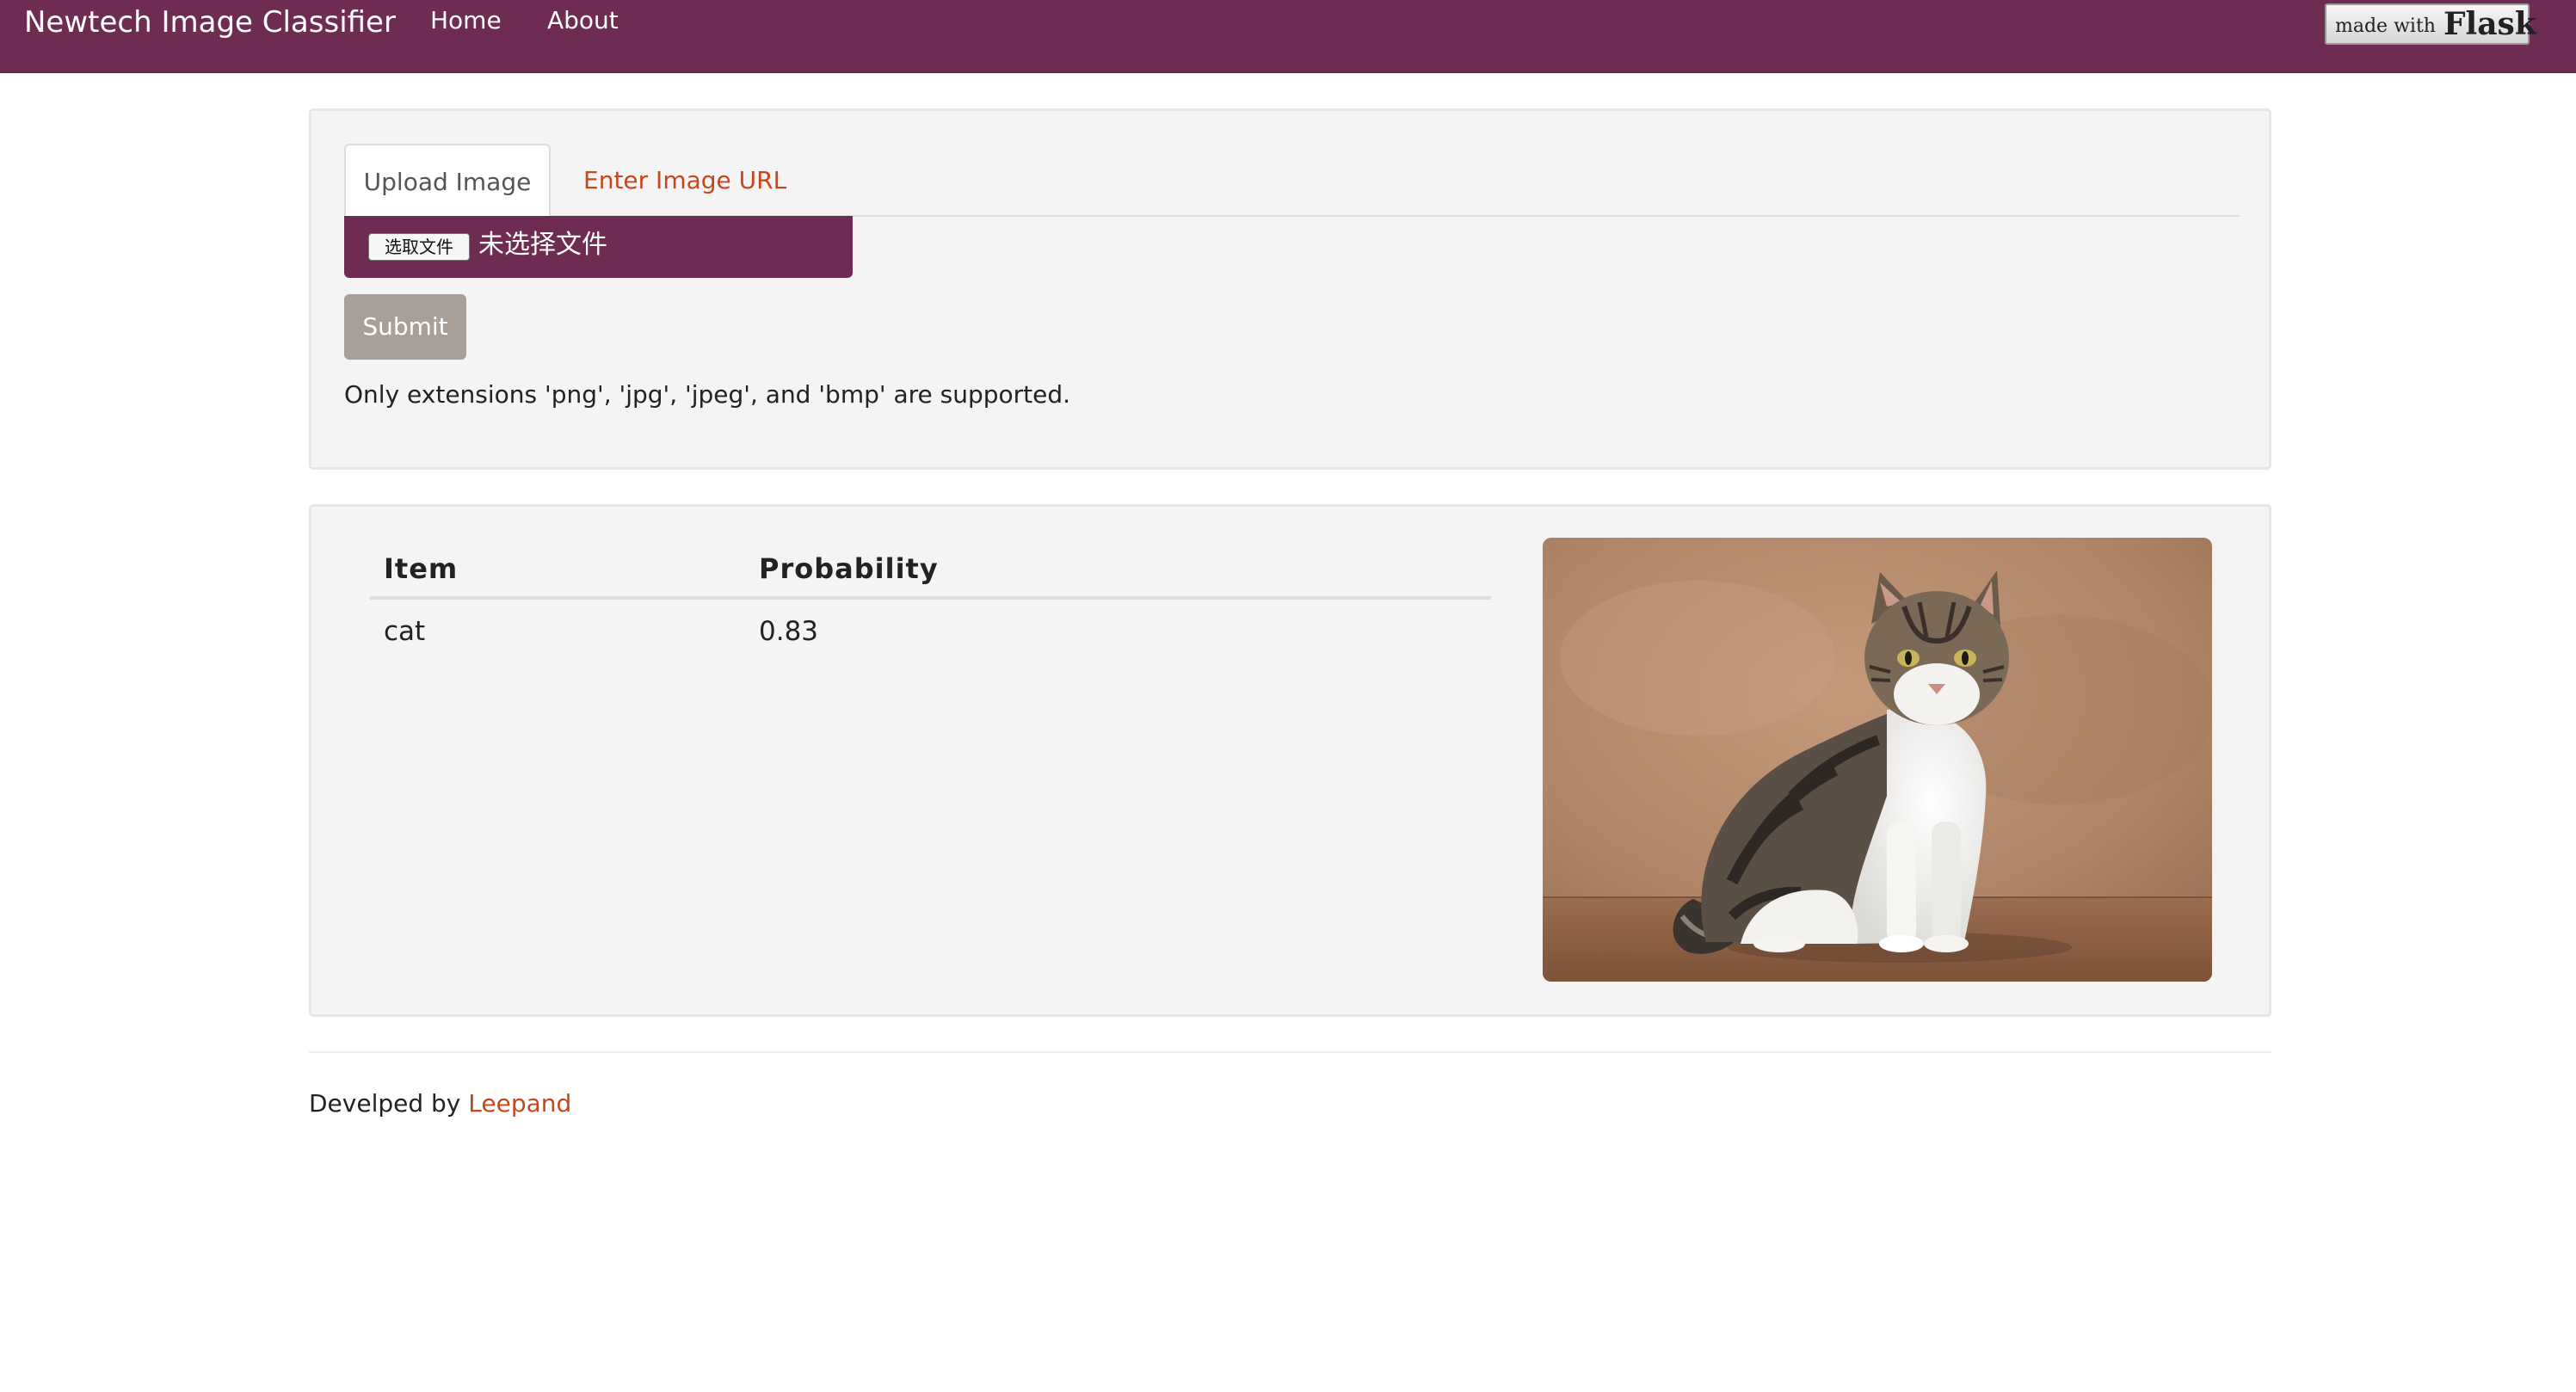  Describe the element at coordinates (557, 566) in the screenshot. I see `column-header-item: Item` at that location.